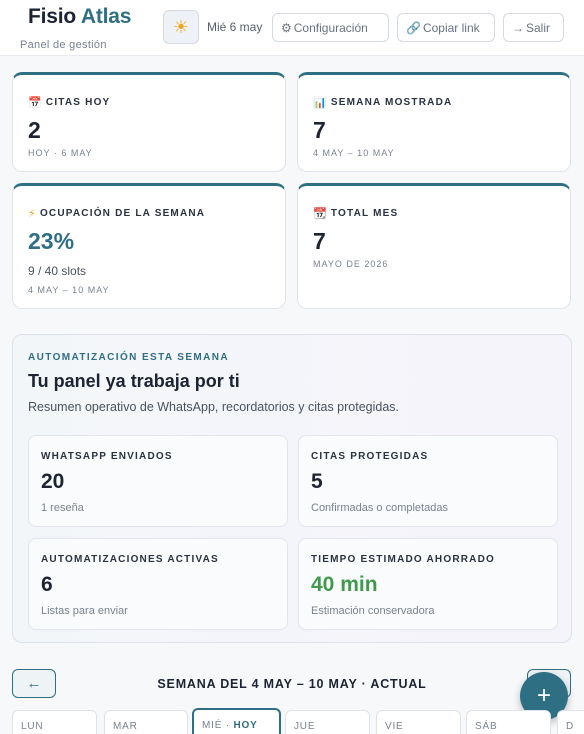 The image size is (584, 734). What do you see at coordinates (434, 246) in the screenshot?
I see `stat-card-total-mes: 📆 TOTAL MES 7 MAYO DE 2026` at bounding box center [434, 246].